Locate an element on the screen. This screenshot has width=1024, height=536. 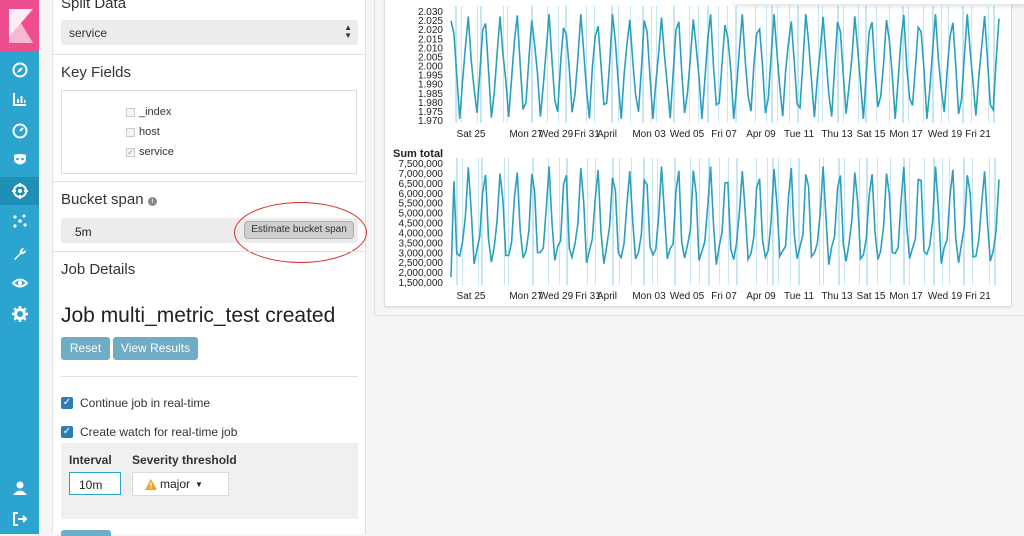
job-details-title: Job Details is located at coordinates (98, 269).